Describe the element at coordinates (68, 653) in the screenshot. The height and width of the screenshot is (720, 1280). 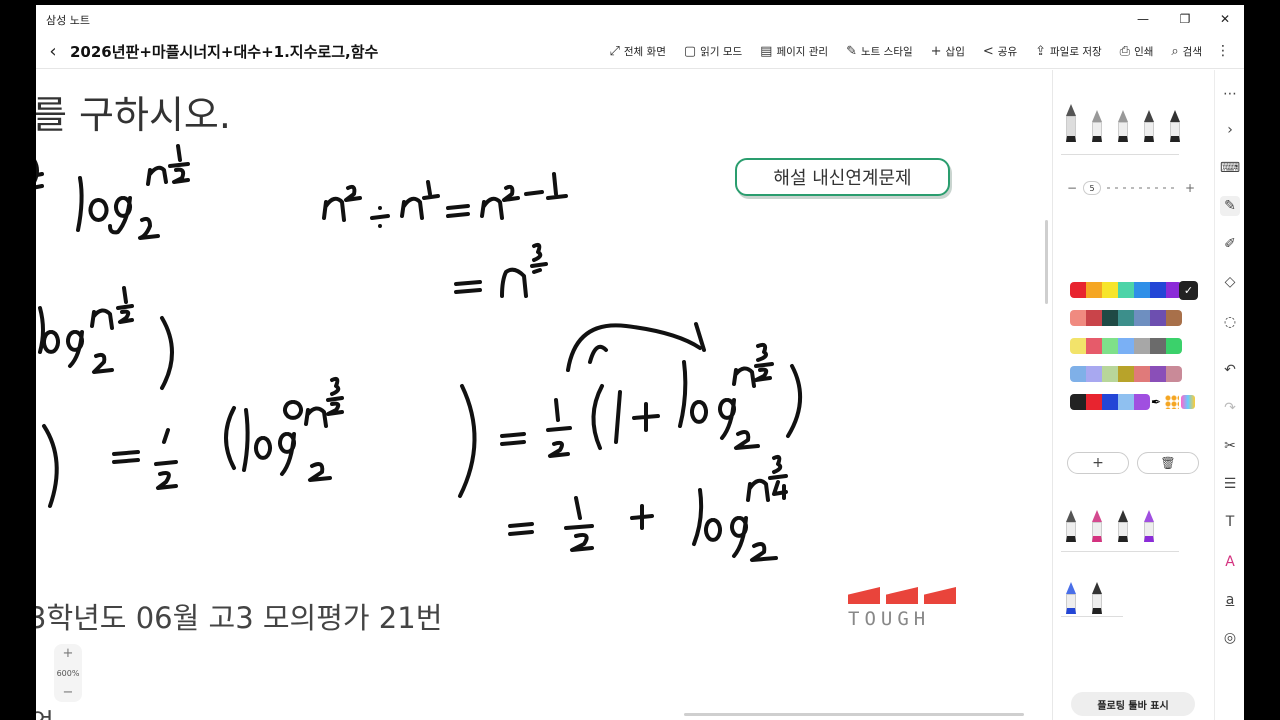
I see `zoom-in-button: +` at that location.